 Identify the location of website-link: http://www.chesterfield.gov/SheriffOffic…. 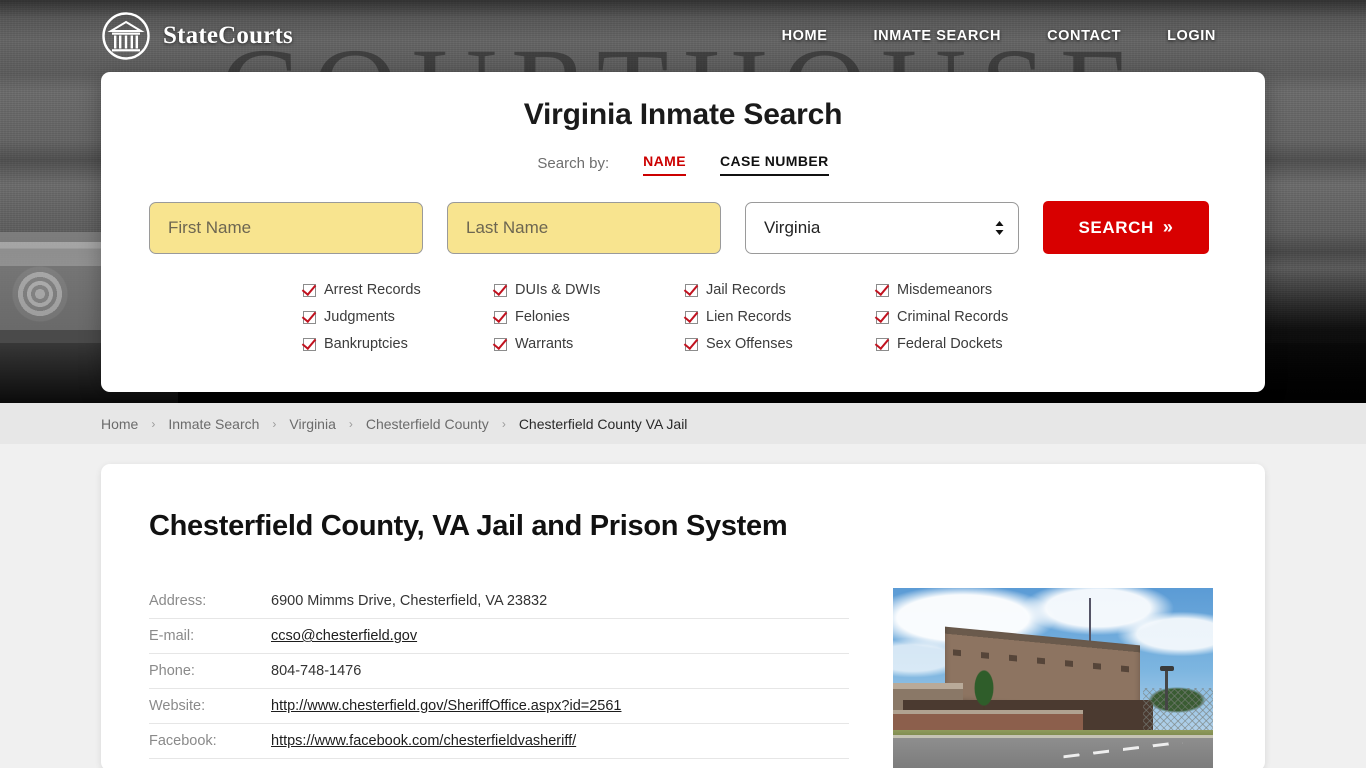
(446, 706).